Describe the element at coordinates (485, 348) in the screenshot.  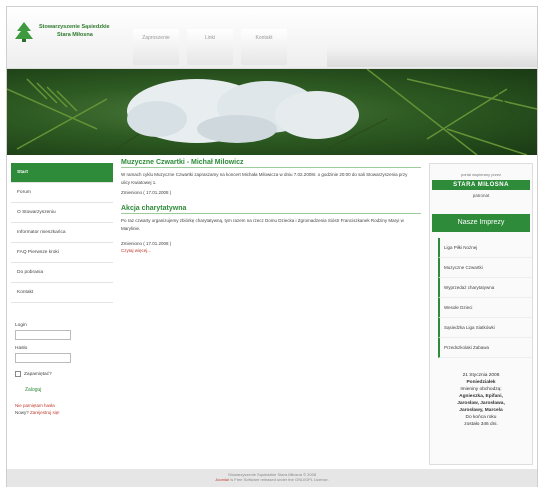
I see `event-item: Przedszkolaki Zabawa` at that location.